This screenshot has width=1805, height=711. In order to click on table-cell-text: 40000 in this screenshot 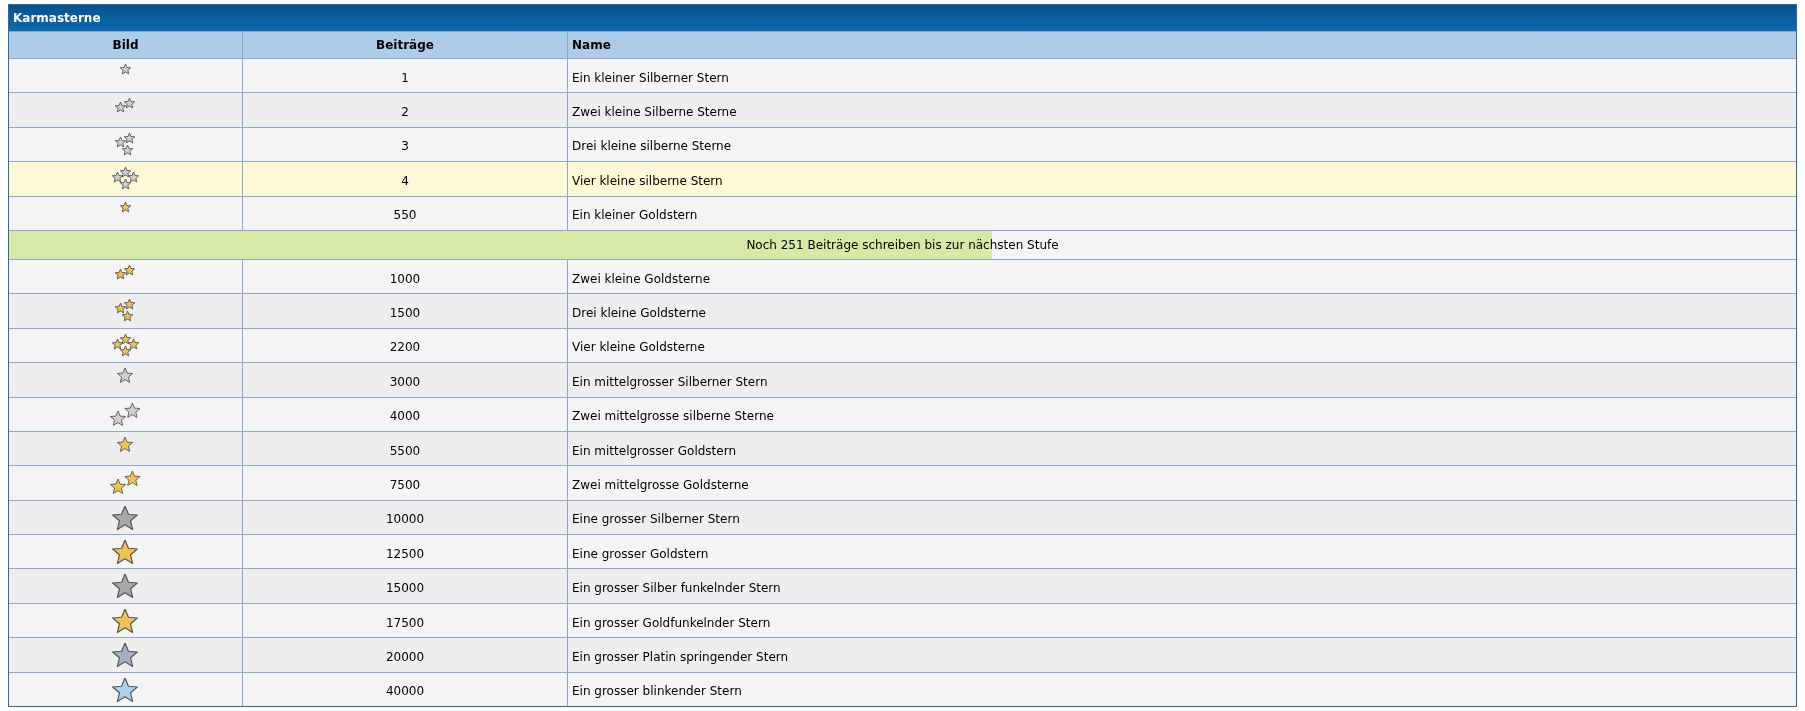, I will do `click(405, 692)`.